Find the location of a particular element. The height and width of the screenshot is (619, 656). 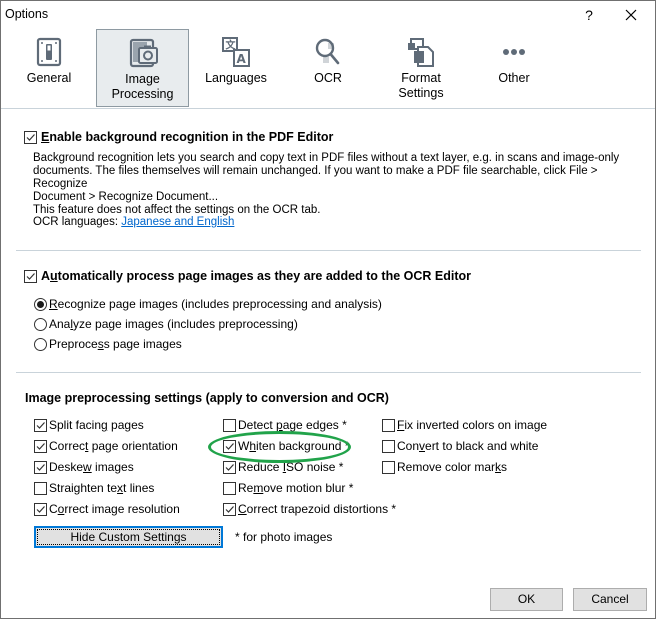

t: Ana is located at coordinates (60, 324).